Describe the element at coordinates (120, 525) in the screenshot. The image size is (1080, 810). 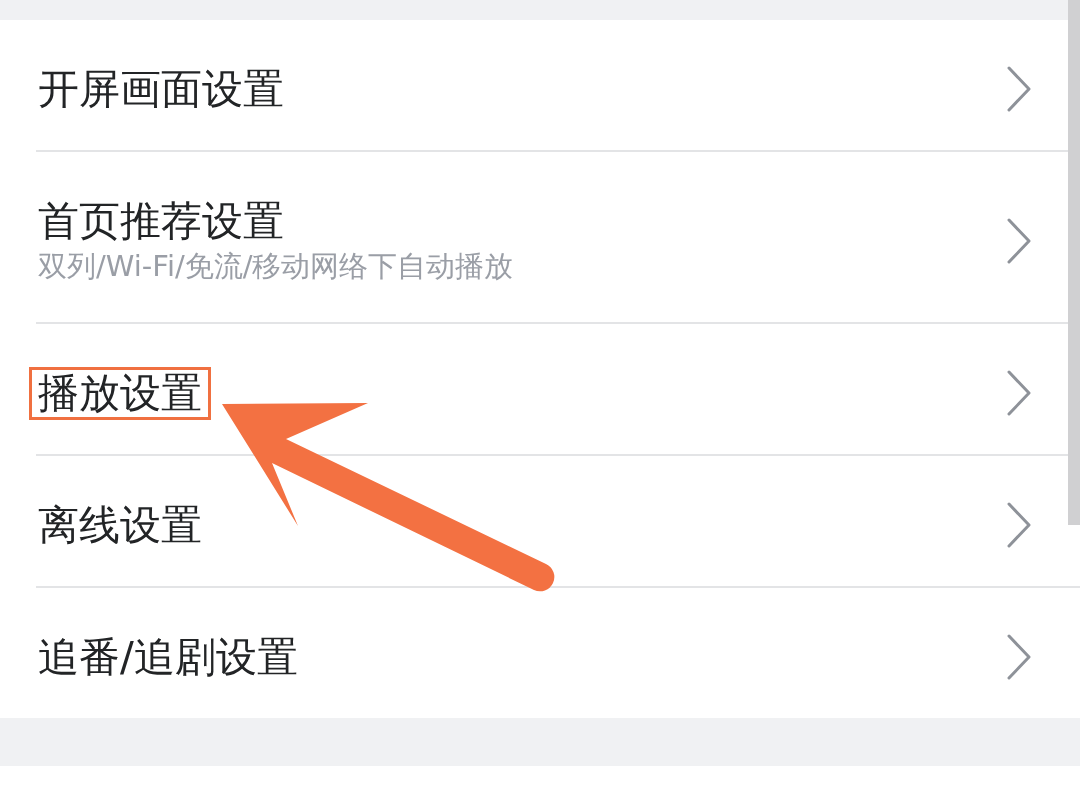
I see `setting-title: 离线设置` at that location.